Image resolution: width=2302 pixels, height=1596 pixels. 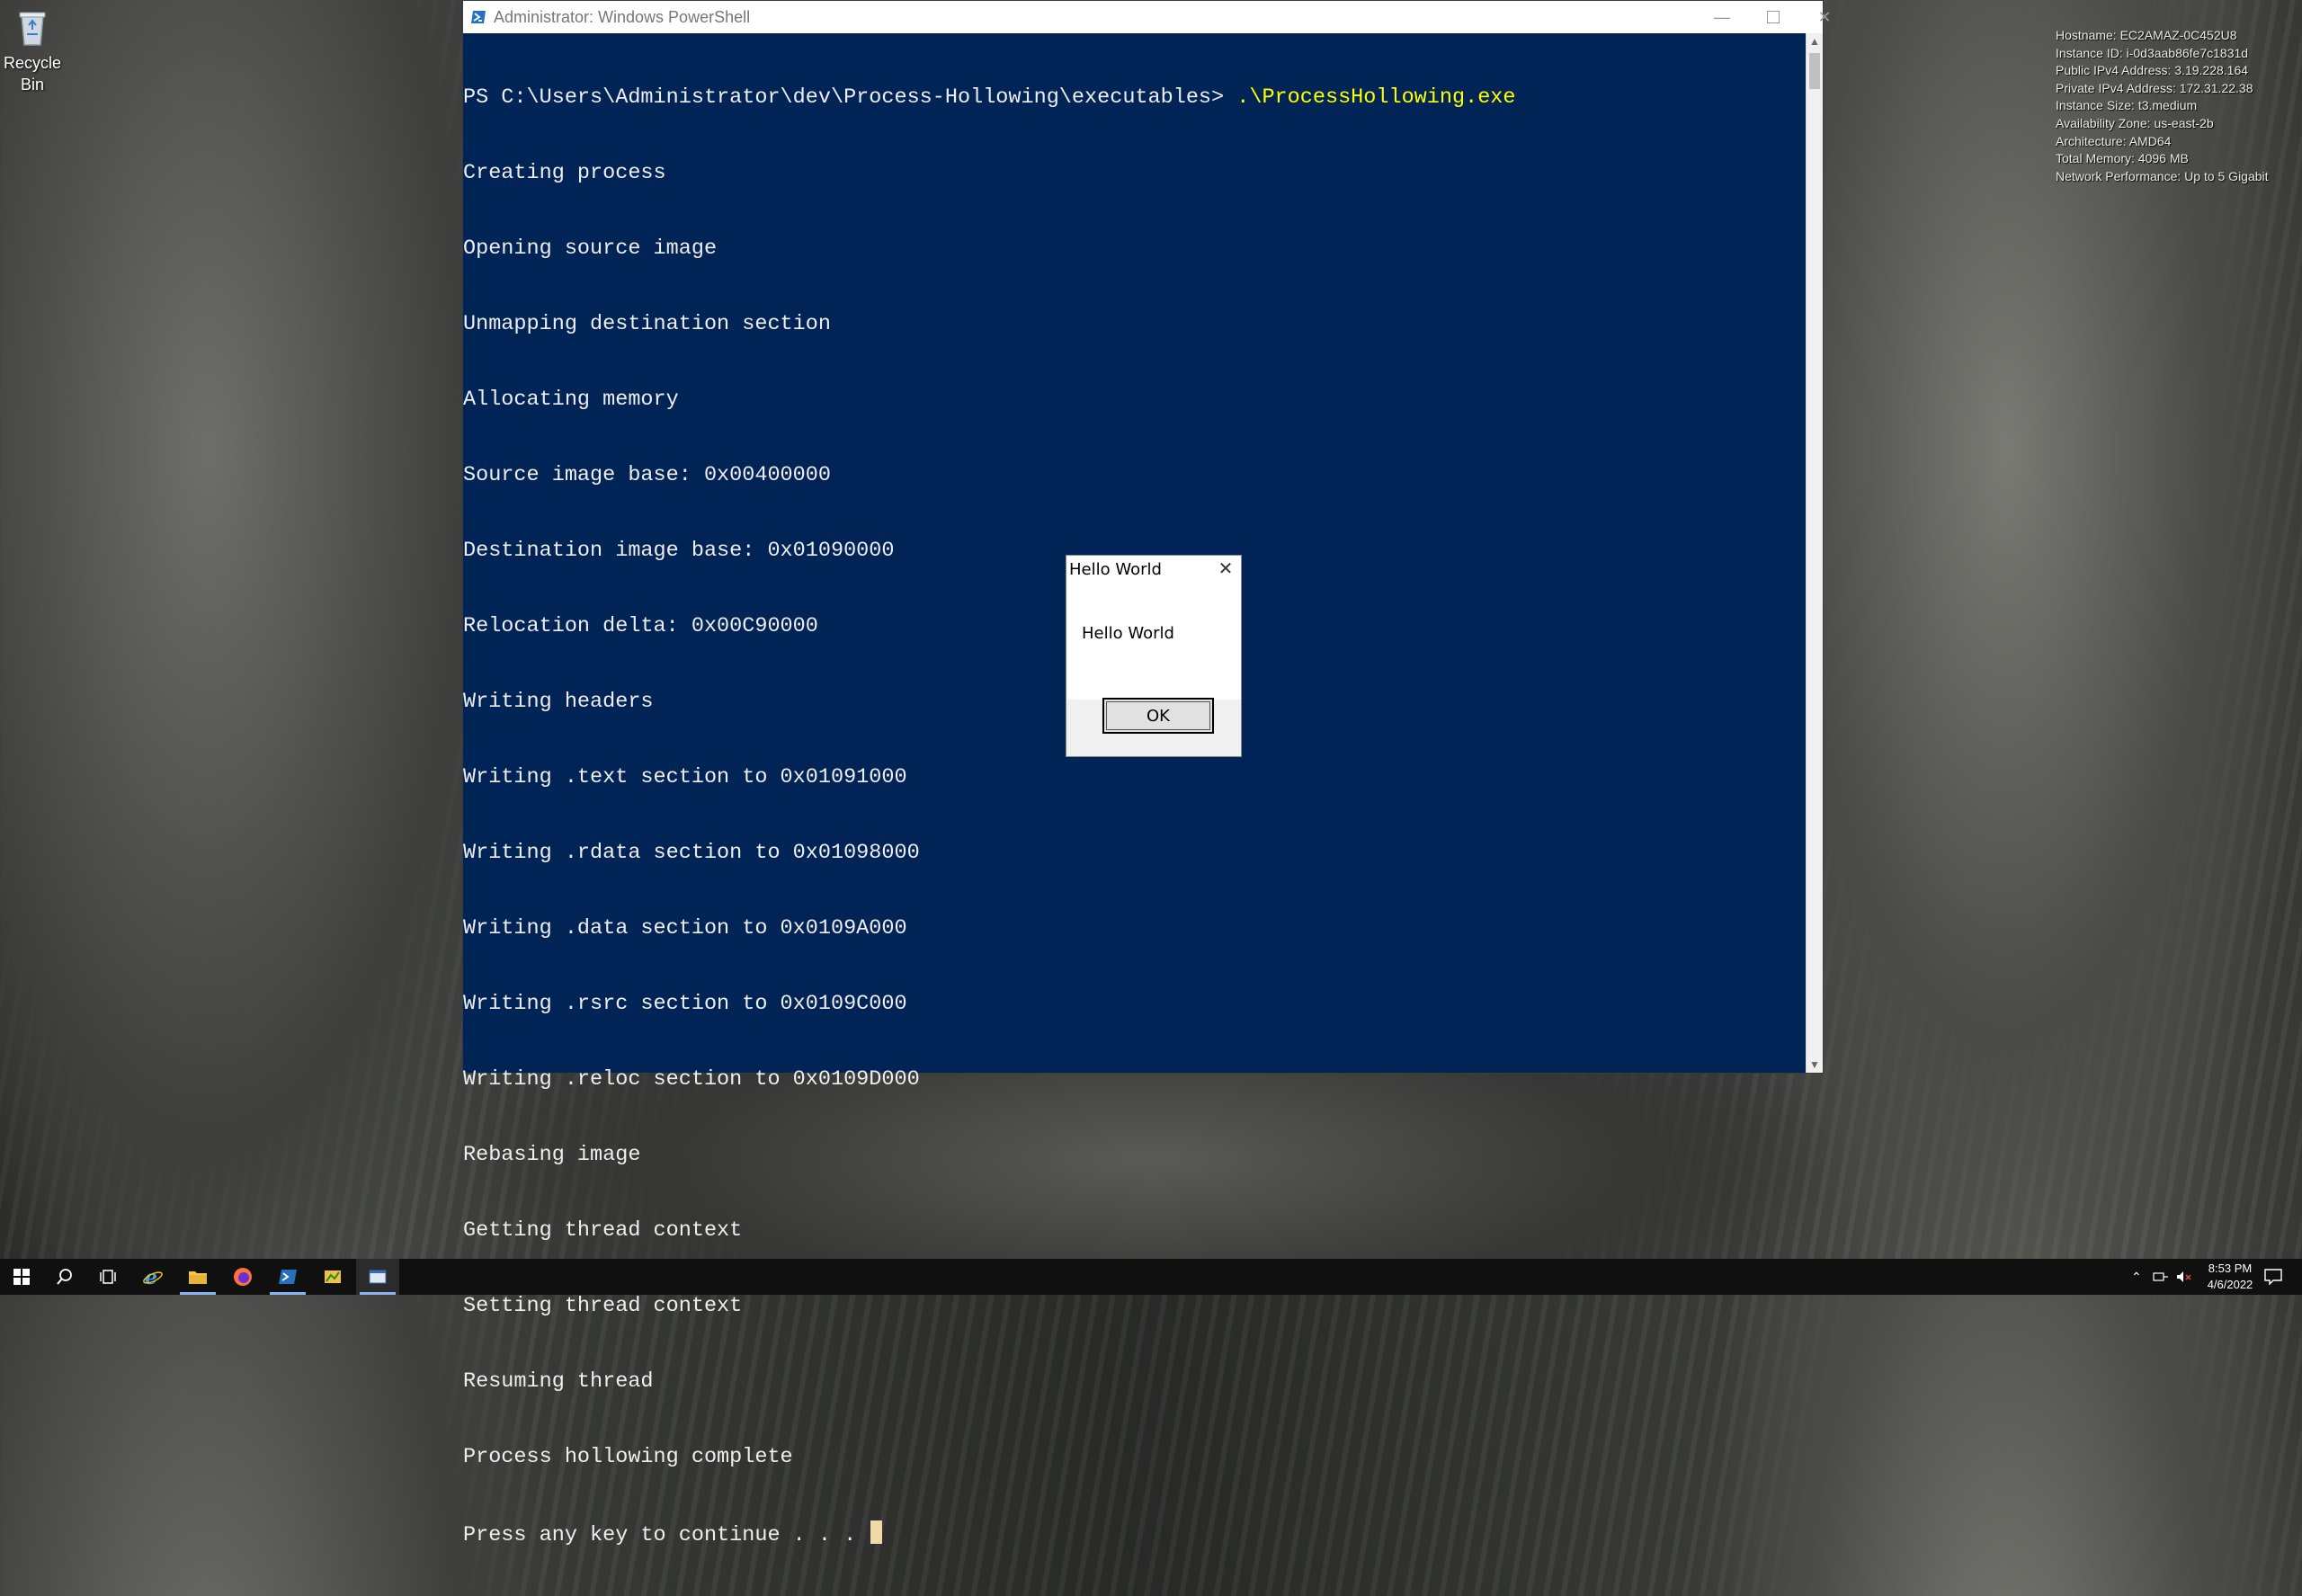 I want to click on recycle-bin-desktop-icon: Recycle Bin, so click(x=32, y=50).